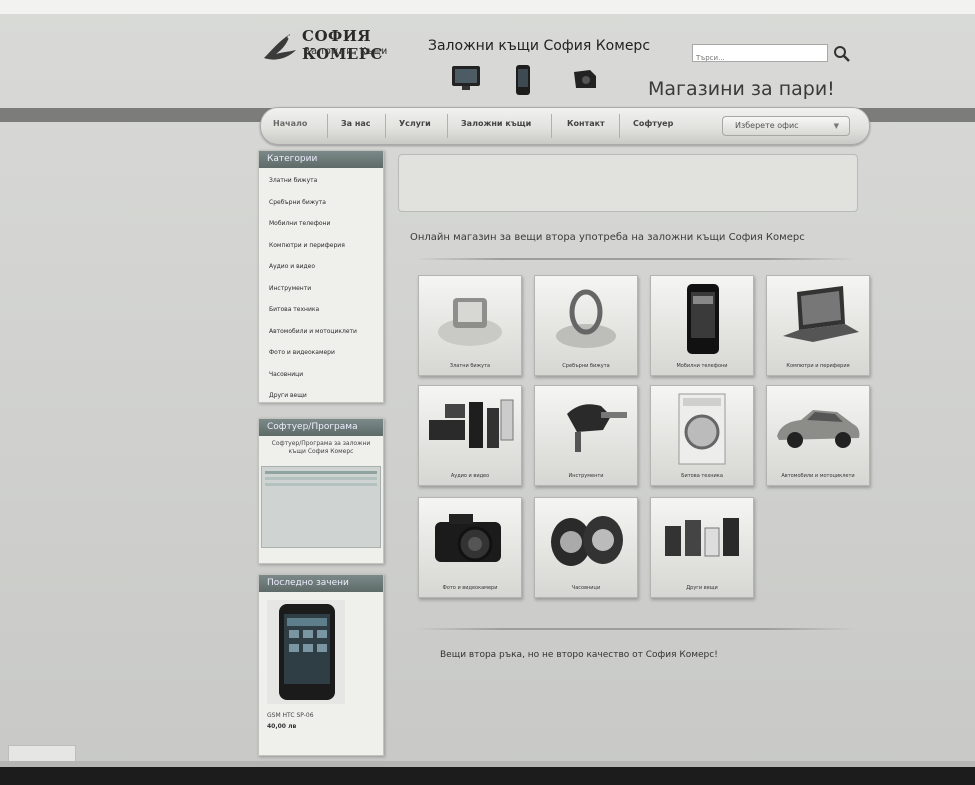 The height and width of the screenshot is (785, 975). What do you see at coordinates (282, 726) in the screenshot?
I see `recent-product-price: 40,00 лв` at bounding box center [282, 726].